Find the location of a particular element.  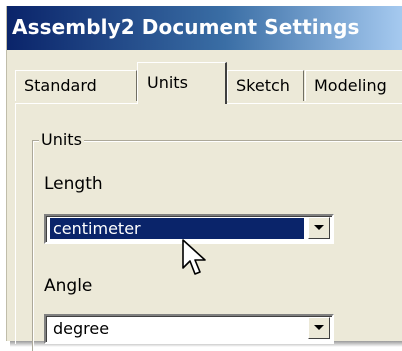

length-label: Length is located at coordinates (73, 184).